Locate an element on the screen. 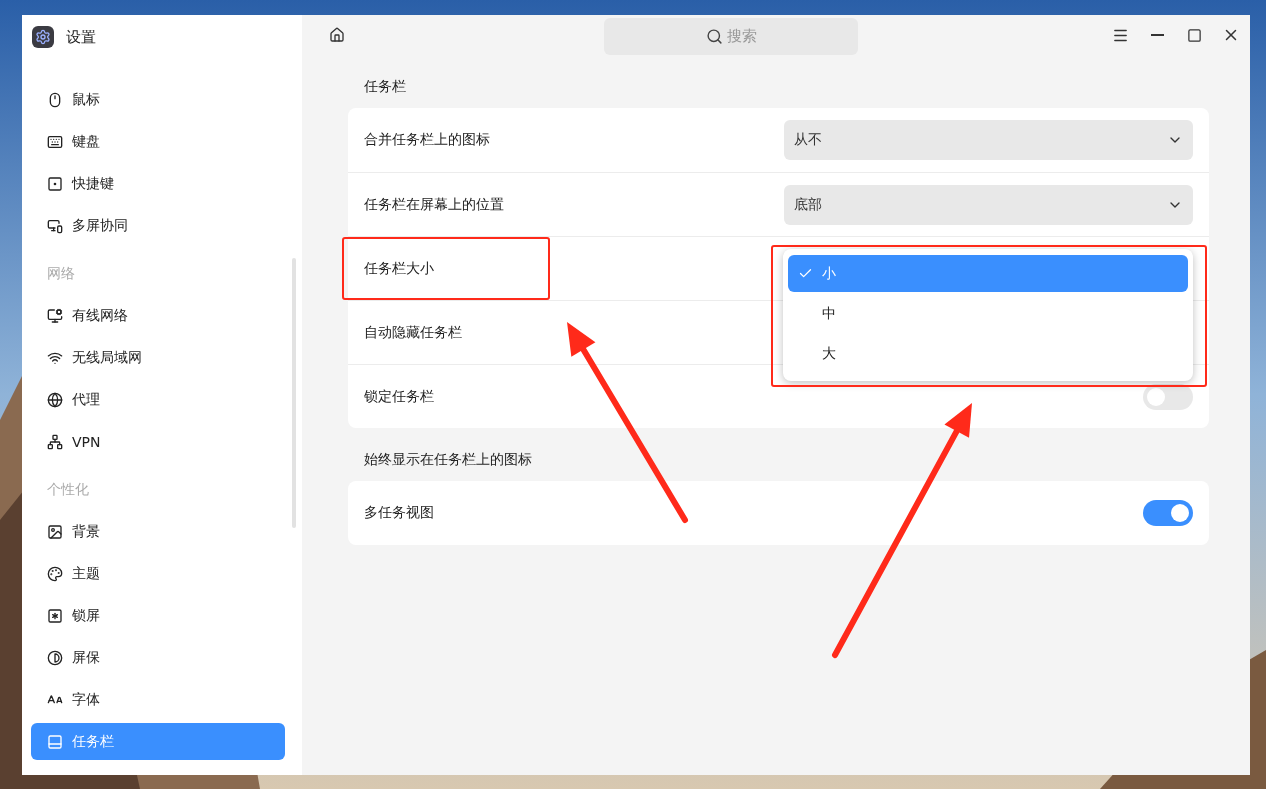 The image size is (1266, 789). menu-option: 大 is located at coordinates (988, 353).